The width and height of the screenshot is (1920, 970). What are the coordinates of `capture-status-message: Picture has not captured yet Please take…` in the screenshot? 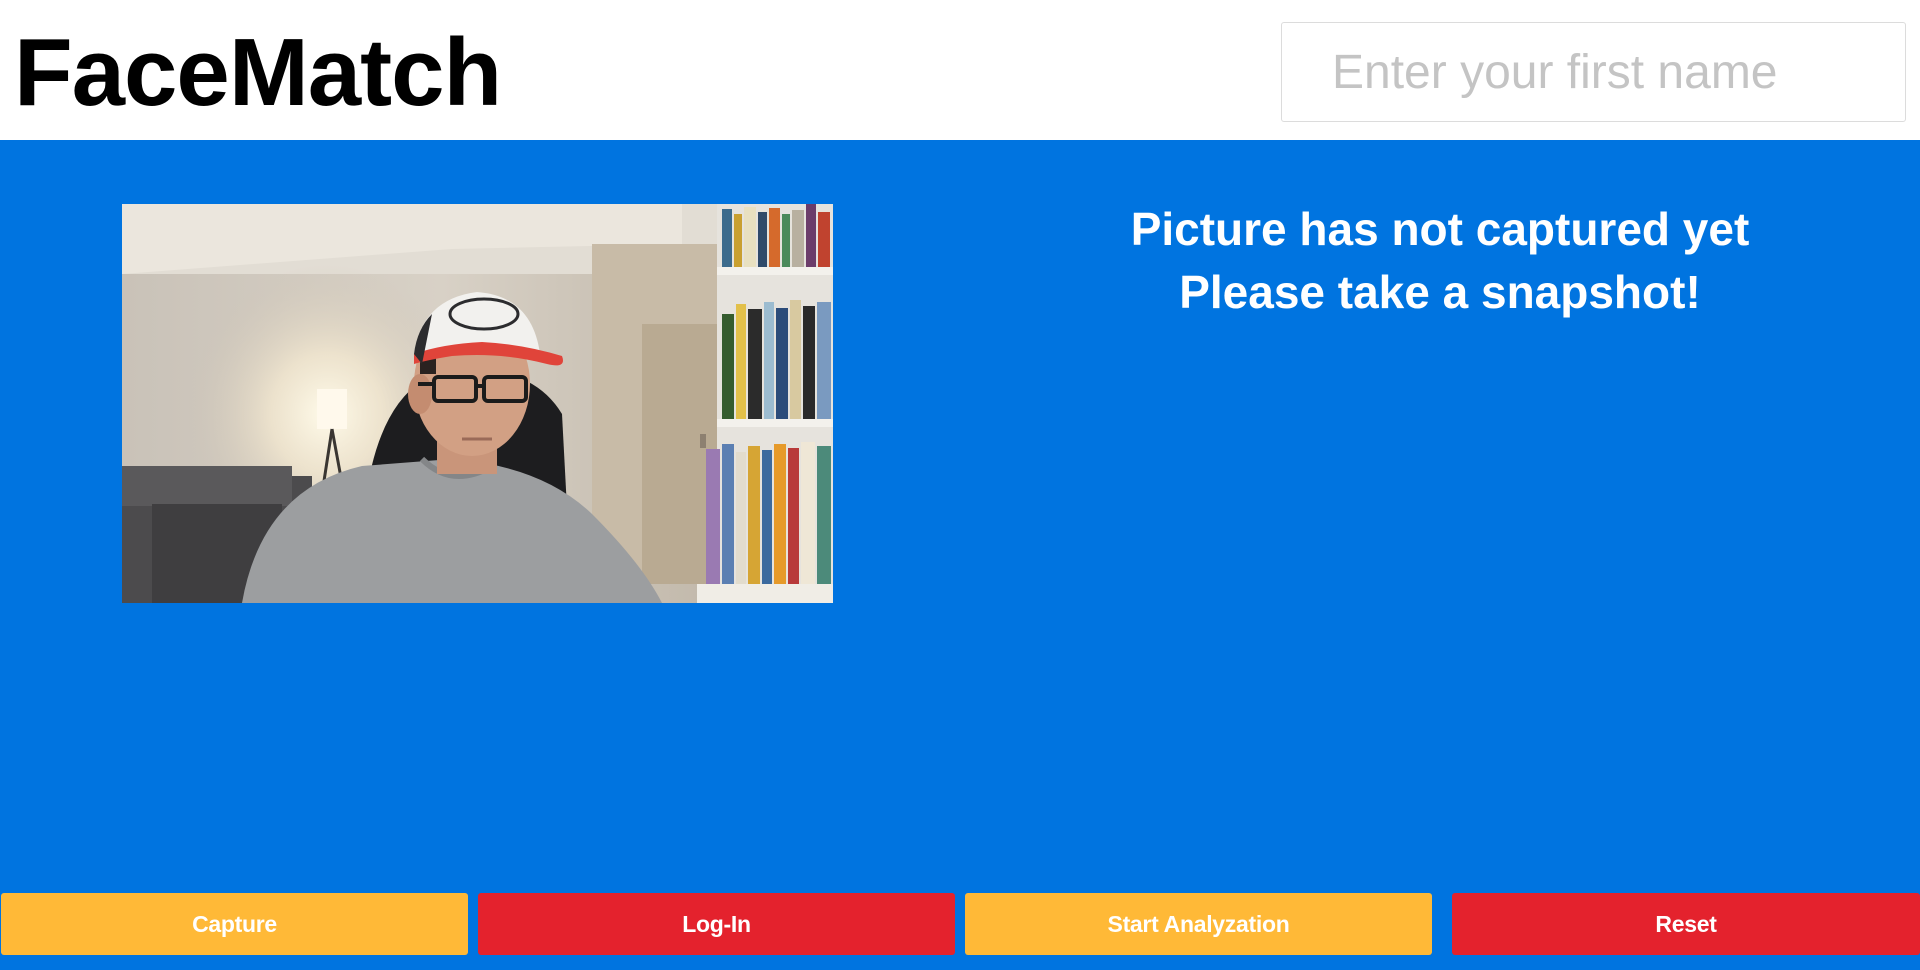 It's located at (1440, 261).